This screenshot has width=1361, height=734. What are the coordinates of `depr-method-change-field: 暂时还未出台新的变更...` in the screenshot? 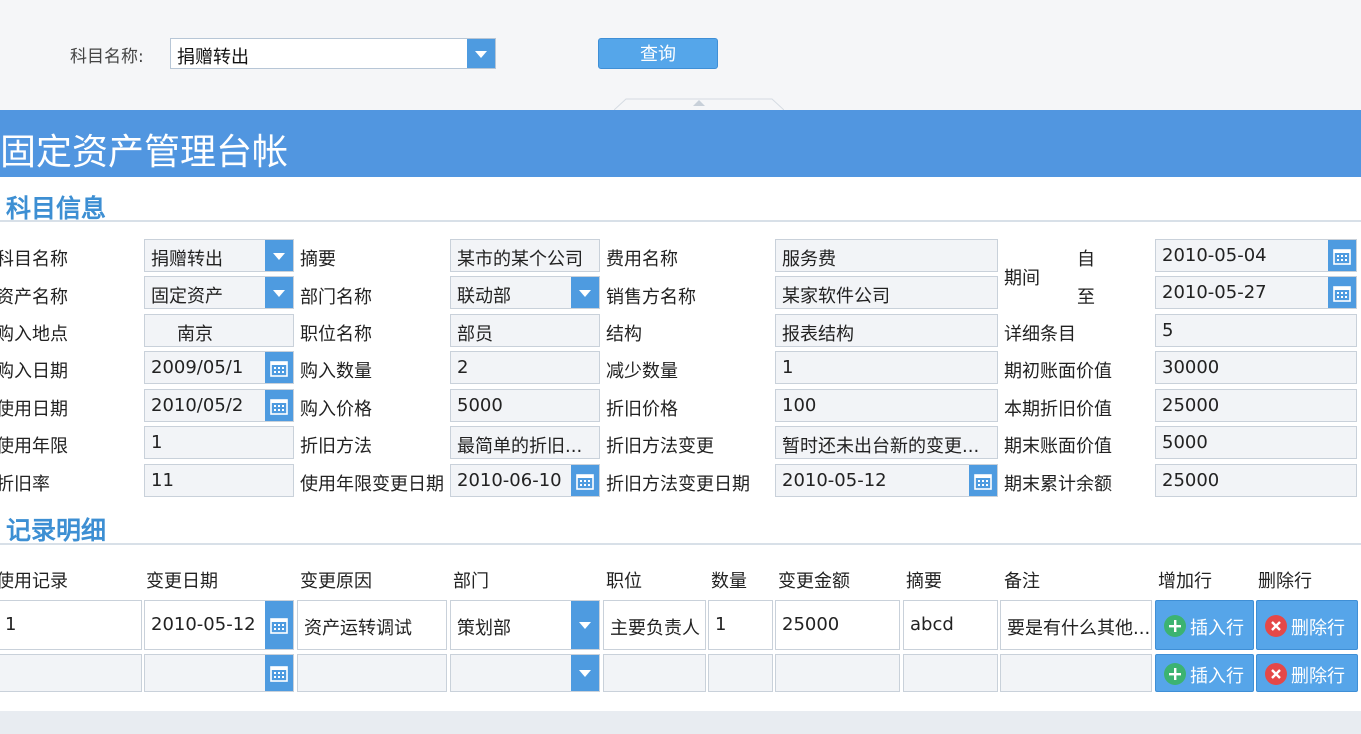 It's located at (886, 442).